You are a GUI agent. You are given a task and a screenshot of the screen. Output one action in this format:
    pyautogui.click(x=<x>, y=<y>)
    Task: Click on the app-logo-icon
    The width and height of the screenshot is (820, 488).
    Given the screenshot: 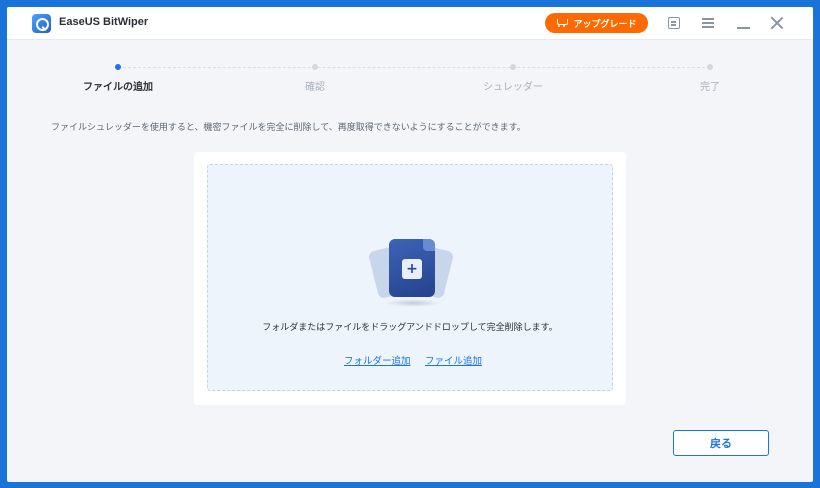 What is the action you would take?
    pyautogui.click(x=41, y=23)
    